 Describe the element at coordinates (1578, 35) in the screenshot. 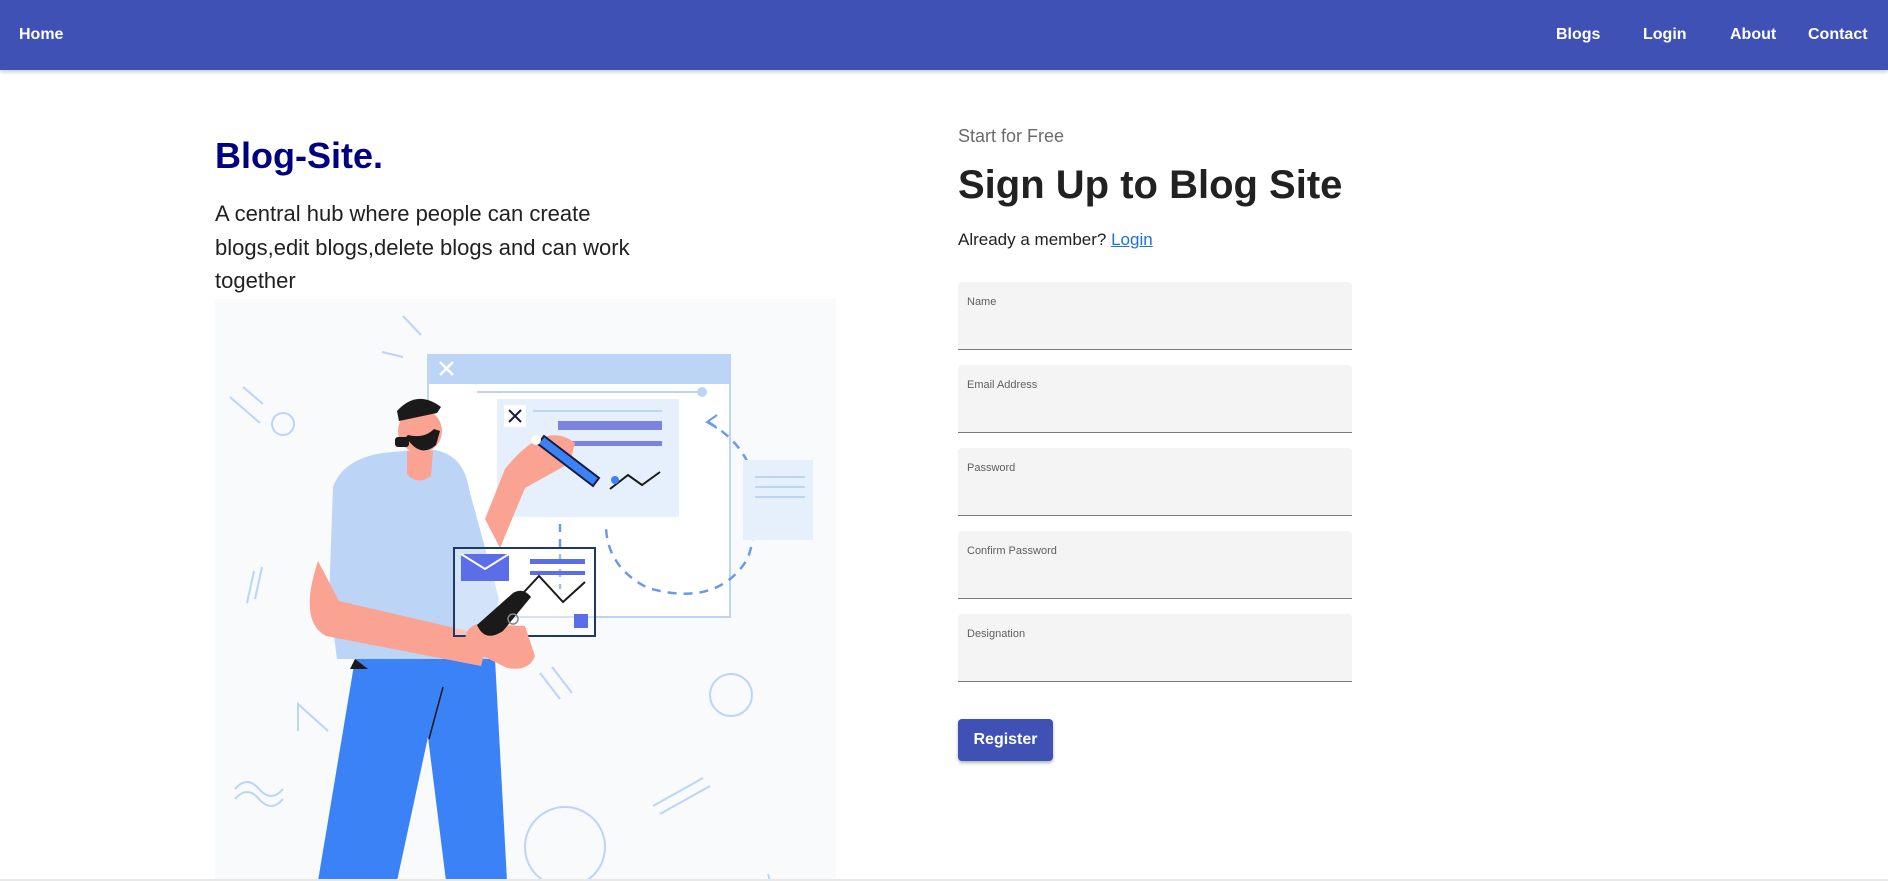

I see `nav-blogs-link: Blogs` at that location.